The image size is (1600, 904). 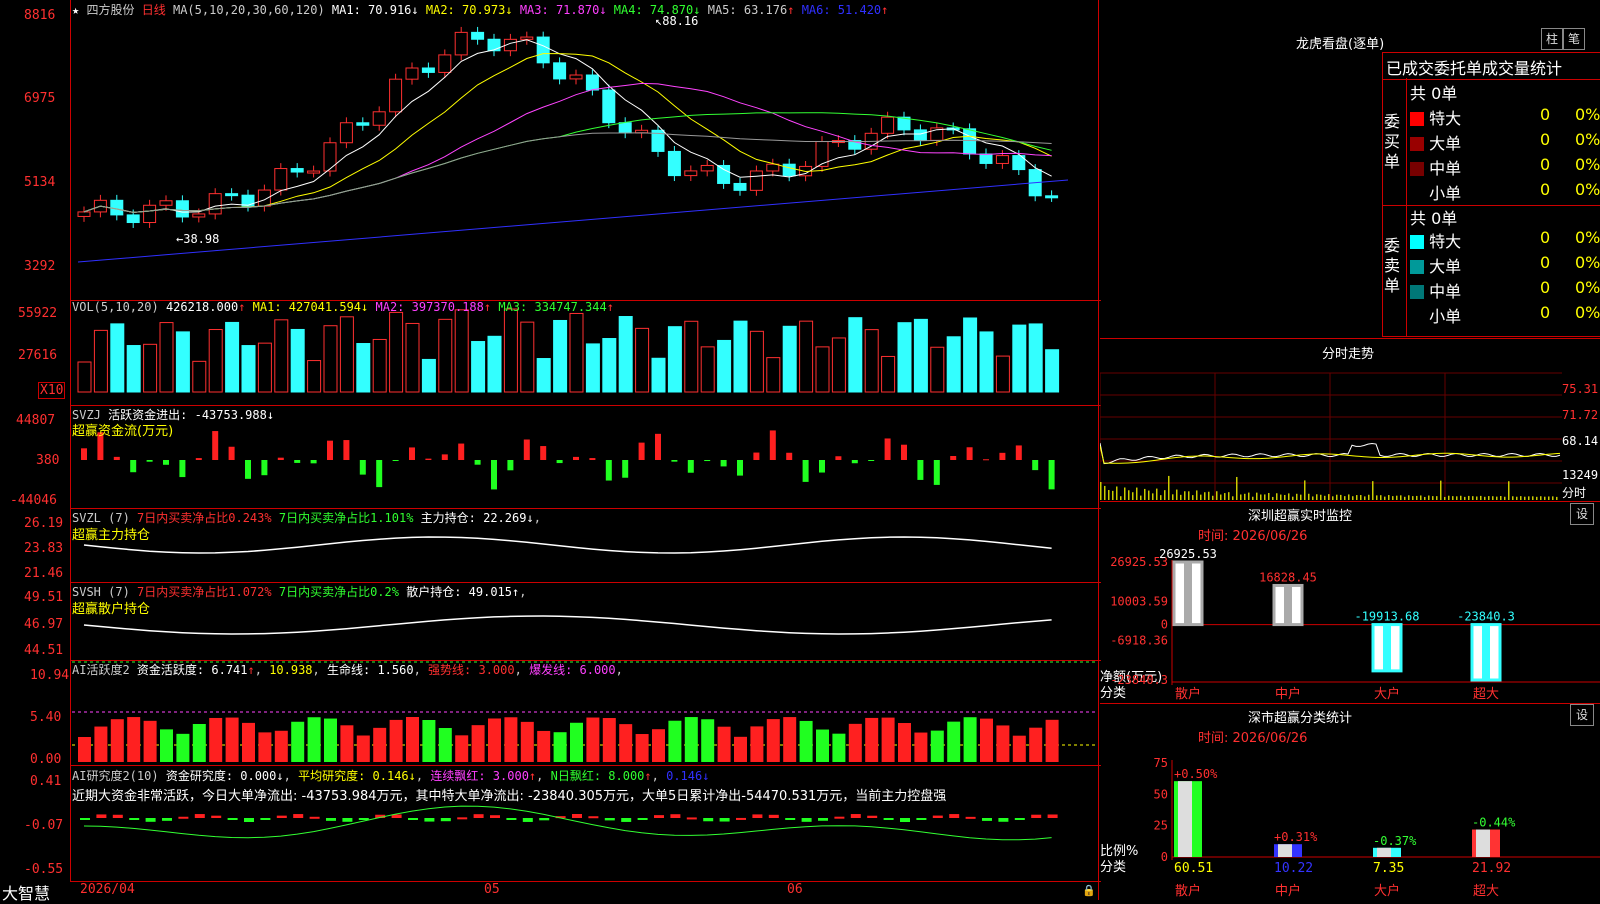 I want to click on vol-unit: X10, so click(x=52, y=390).